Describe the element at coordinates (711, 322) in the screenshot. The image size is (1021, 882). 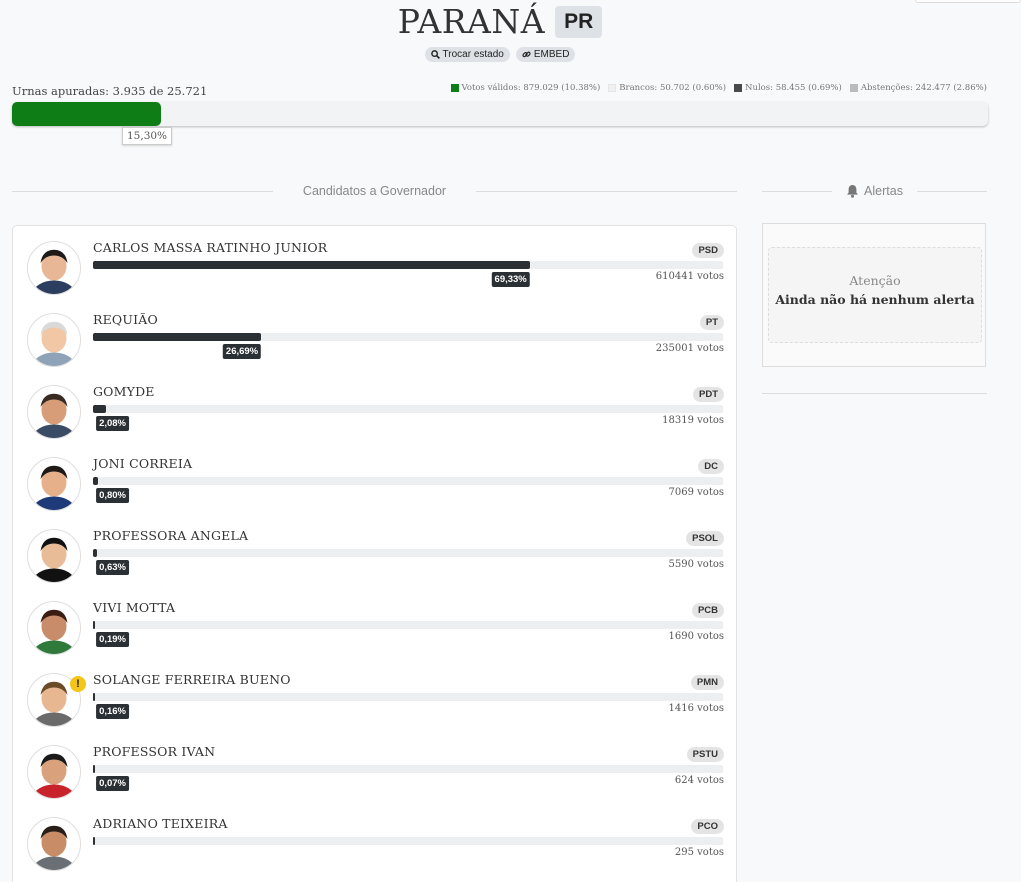
I see `party-badge: PT` at that location.